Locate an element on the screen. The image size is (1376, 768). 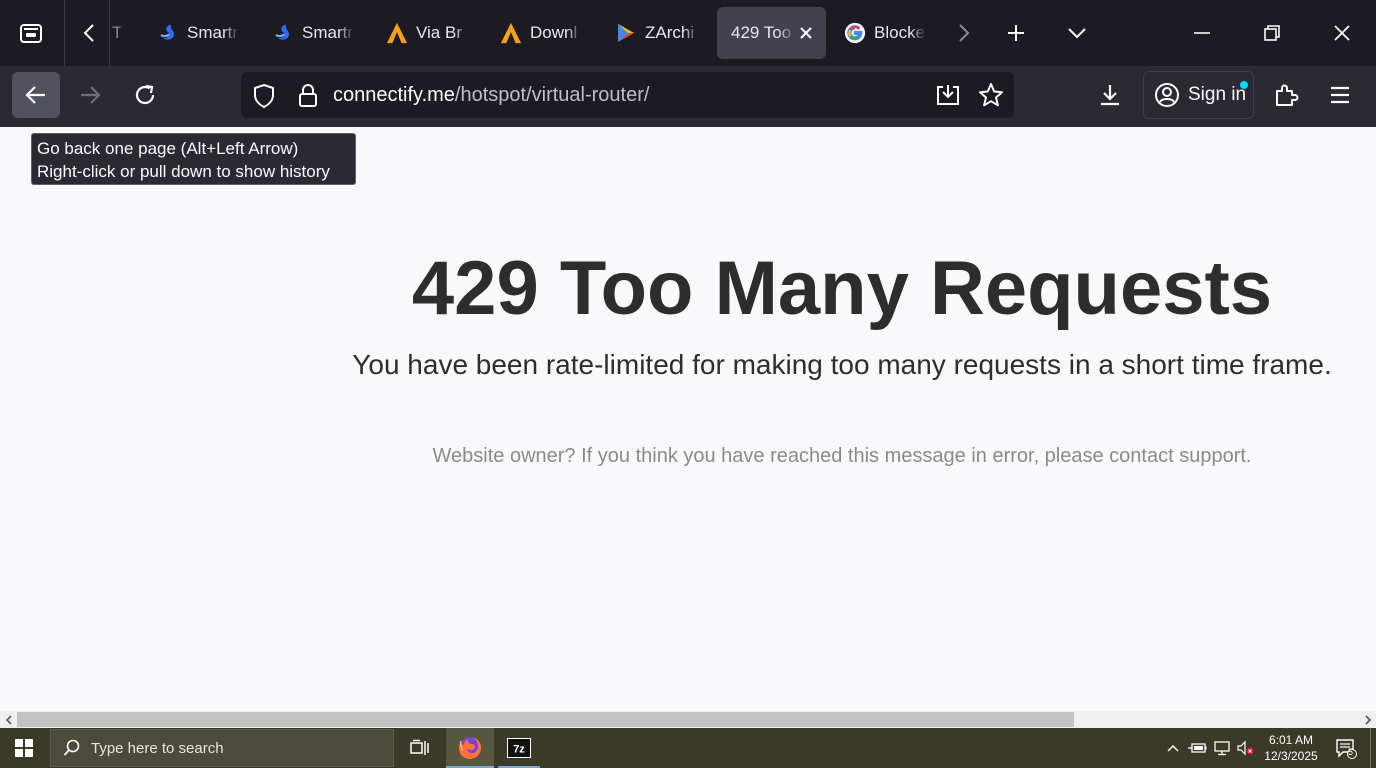
clock-time: 6:01 AM is located at coordinates (1291, 740).